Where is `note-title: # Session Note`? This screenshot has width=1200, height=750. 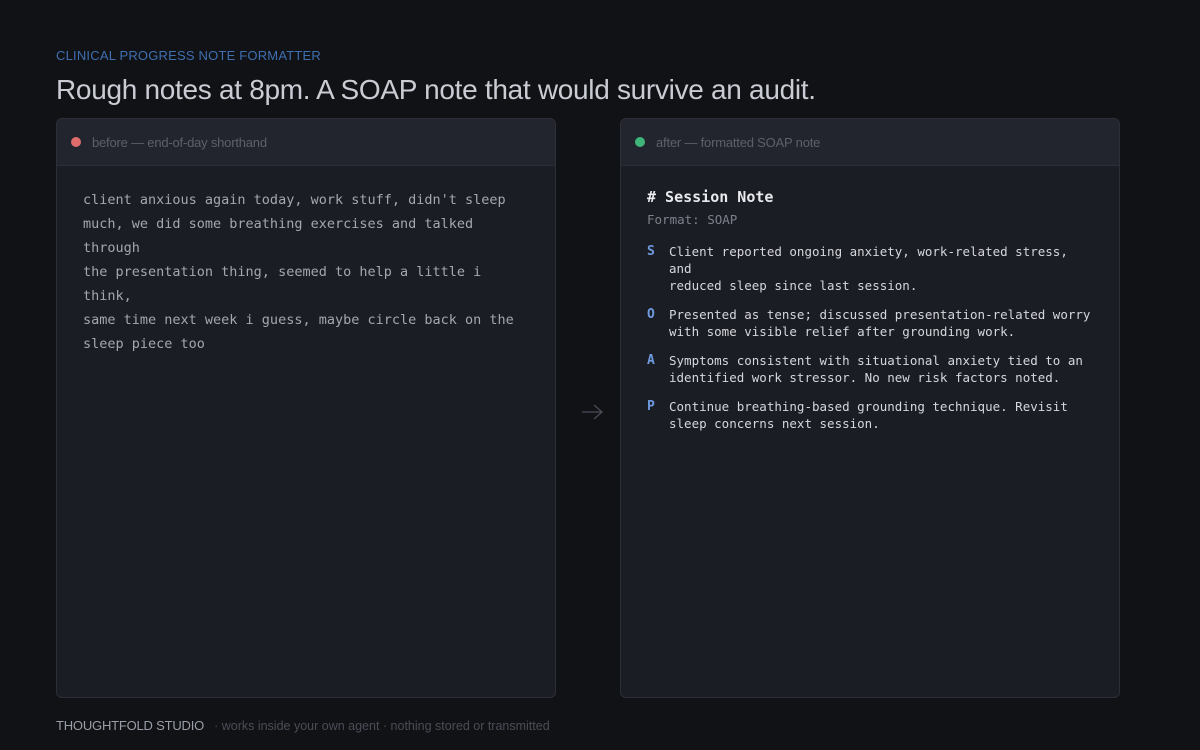
note-title: # Session Note is located at coordinates (710, 197).